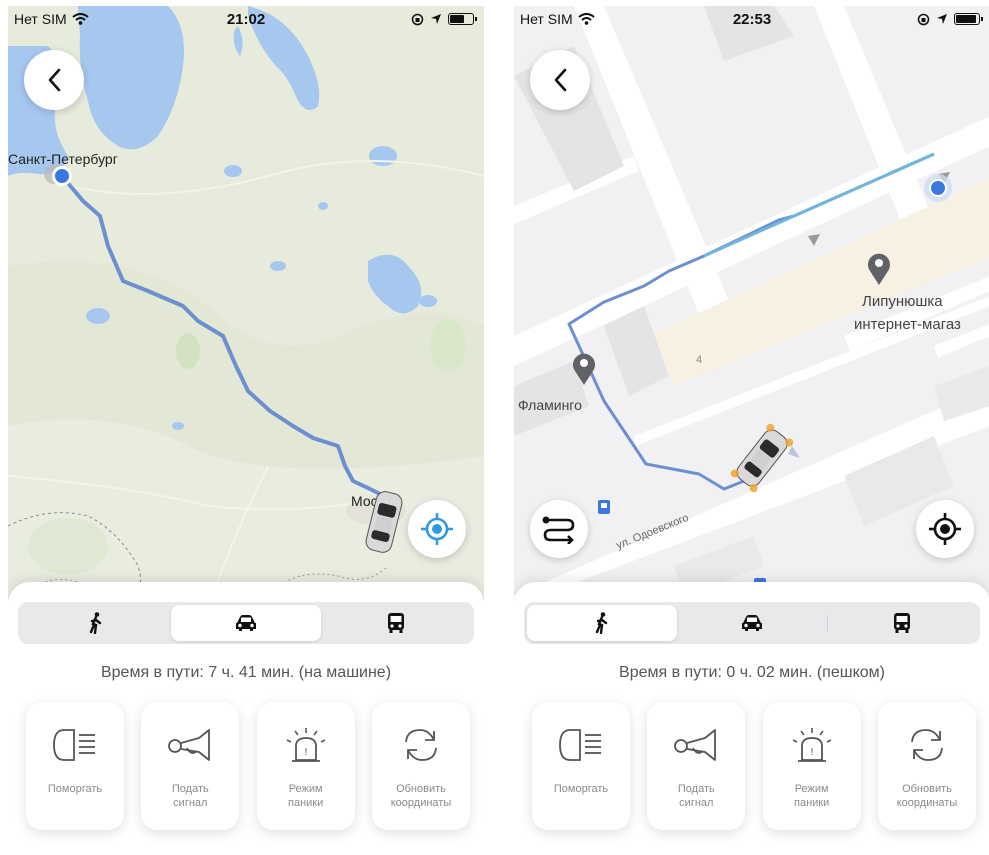 The image size is (989, 855). Describe the element at coordinates (938, 188) in the screenshot. I see `my-location-icon` at that location.